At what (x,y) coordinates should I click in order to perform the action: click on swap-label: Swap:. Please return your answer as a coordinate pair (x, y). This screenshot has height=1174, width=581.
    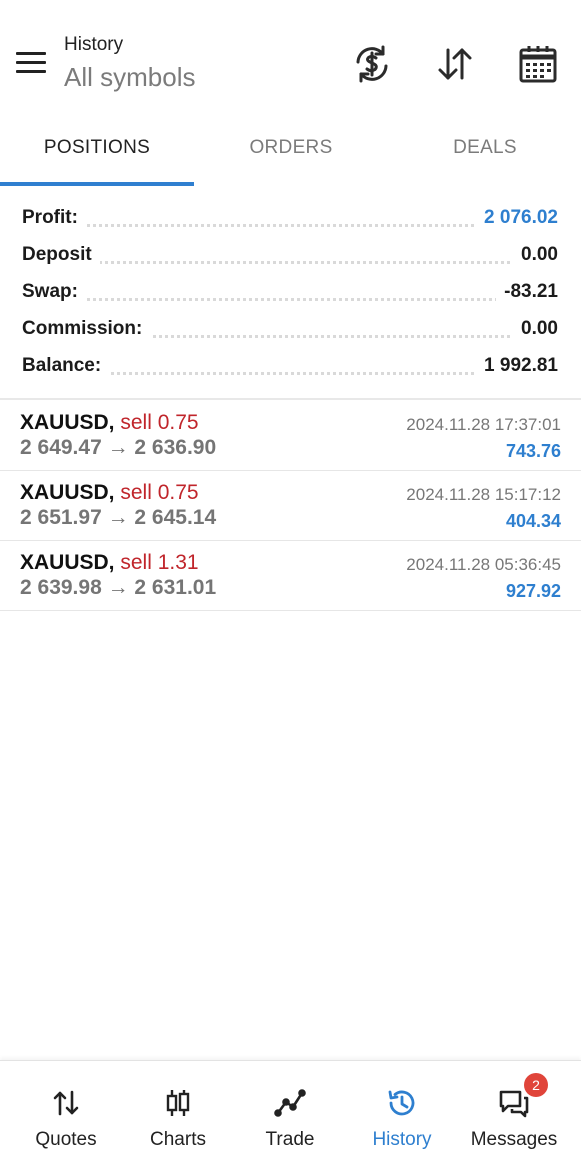
    Looking at the image, I should click on (54, 292).